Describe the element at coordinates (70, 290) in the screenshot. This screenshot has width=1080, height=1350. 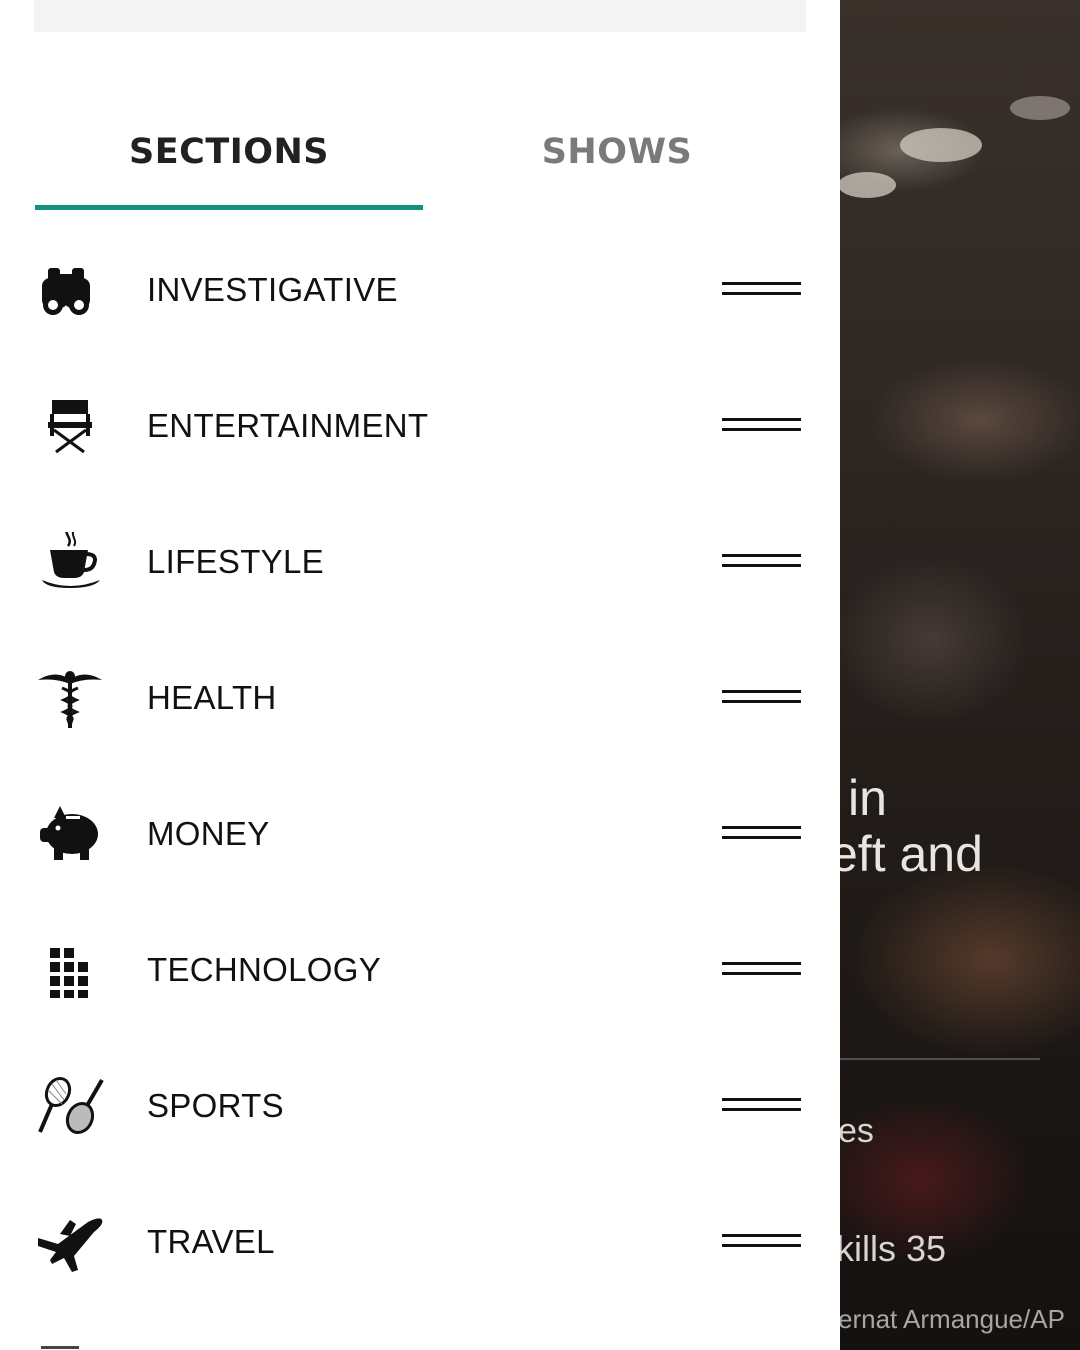
I see `binoculars-icon` at that location.